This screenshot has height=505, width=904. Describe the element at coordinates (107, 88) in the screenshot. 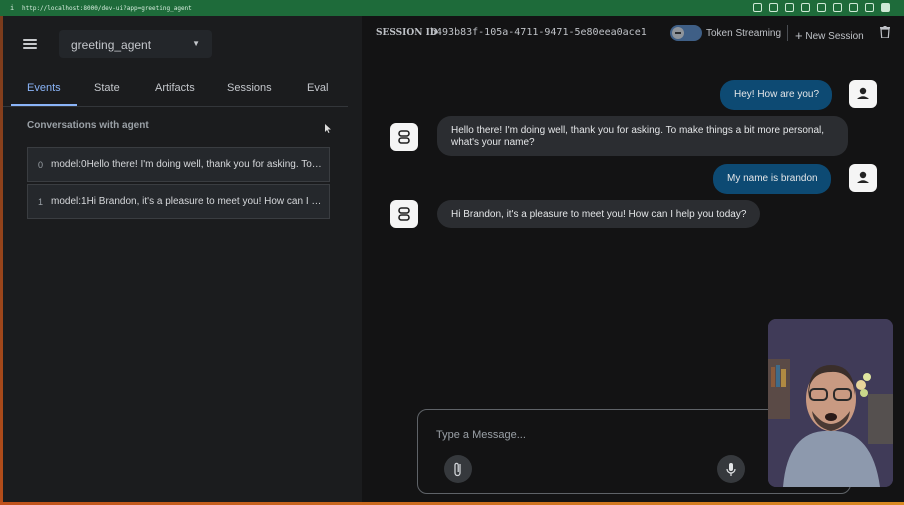

I see `tab-state: State` at that location.